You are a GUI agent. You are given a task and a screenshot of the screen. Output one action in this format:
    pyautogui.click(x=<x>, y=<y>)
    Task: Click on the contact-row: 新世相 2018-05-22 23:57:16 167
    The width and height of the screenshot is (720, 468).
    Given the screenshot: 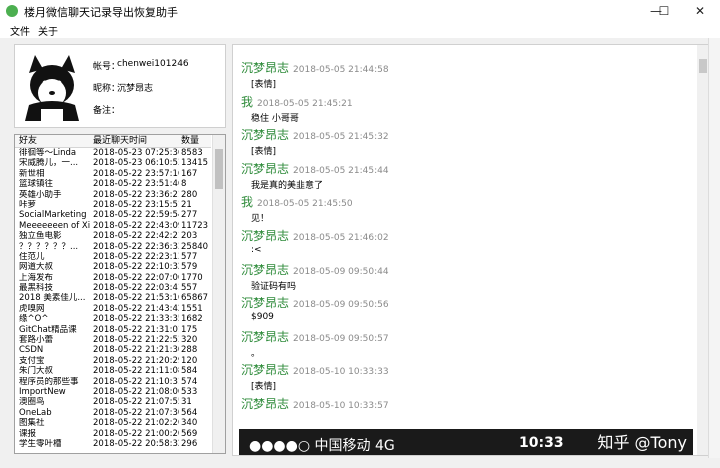 What is the action you would take?
    pyautogui.click(x=113, y=174)
    